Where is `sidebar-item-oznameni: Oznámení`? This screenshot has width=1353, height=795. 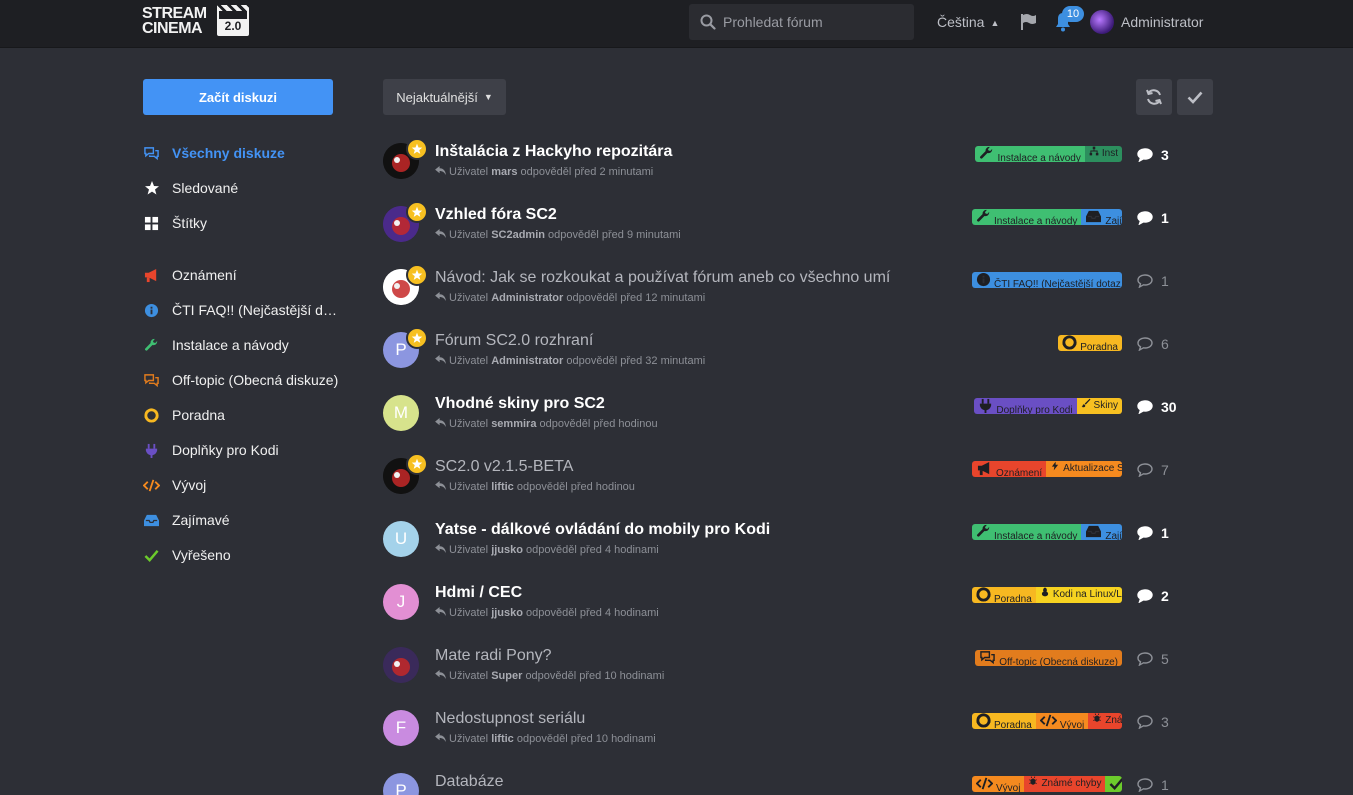
sidebar-item-oznameni: Oznámení is located at coordinates (243, 275).